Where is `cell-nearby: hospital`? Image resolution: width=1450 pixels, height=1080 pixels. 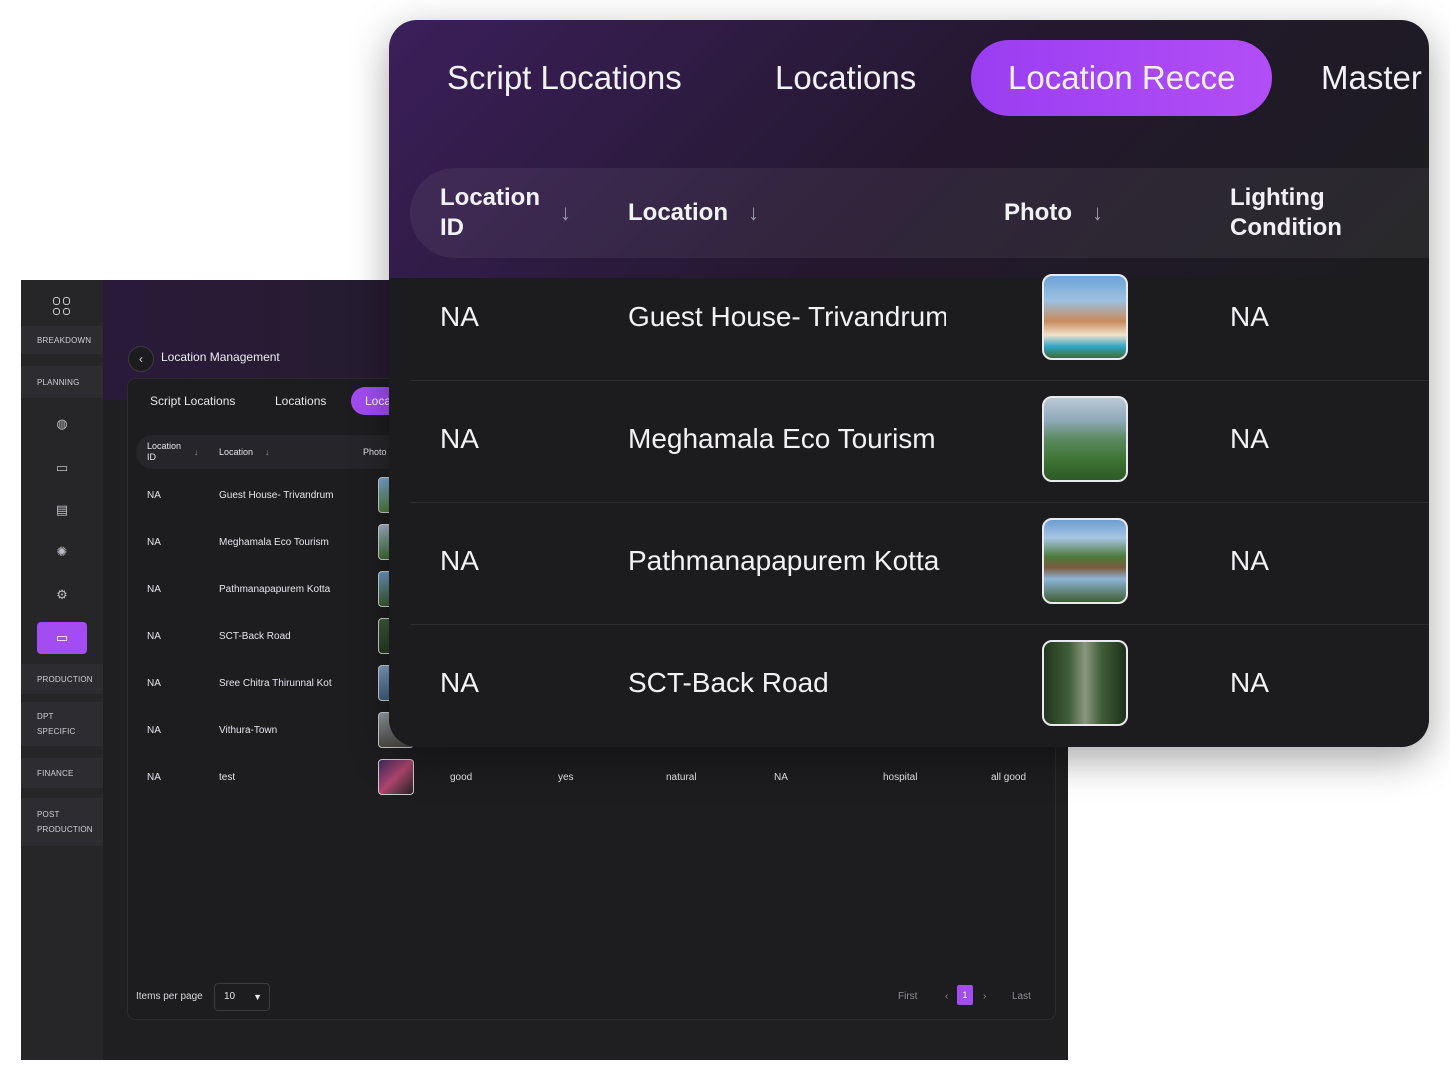 cell-nearby: hospital is located at coordinates (900, 777).